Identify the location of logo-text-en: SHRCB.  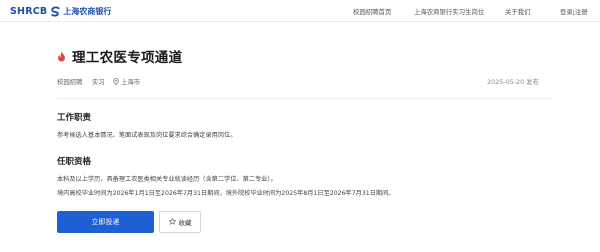
(29, 11).